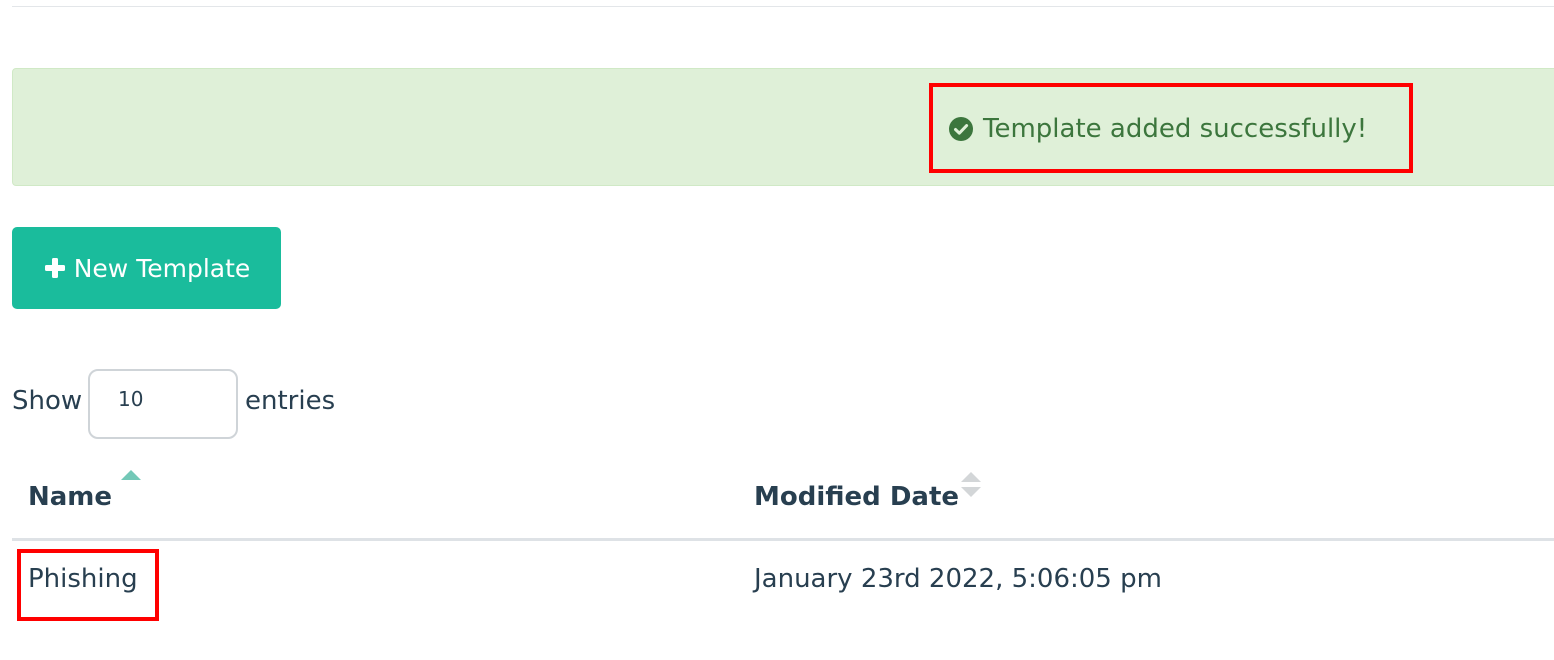 The width and height of the screenshot is (1554, 660). Describe the element at coordinates (290, 401) in the screenshot. I see `entries-label: entries` at that location.